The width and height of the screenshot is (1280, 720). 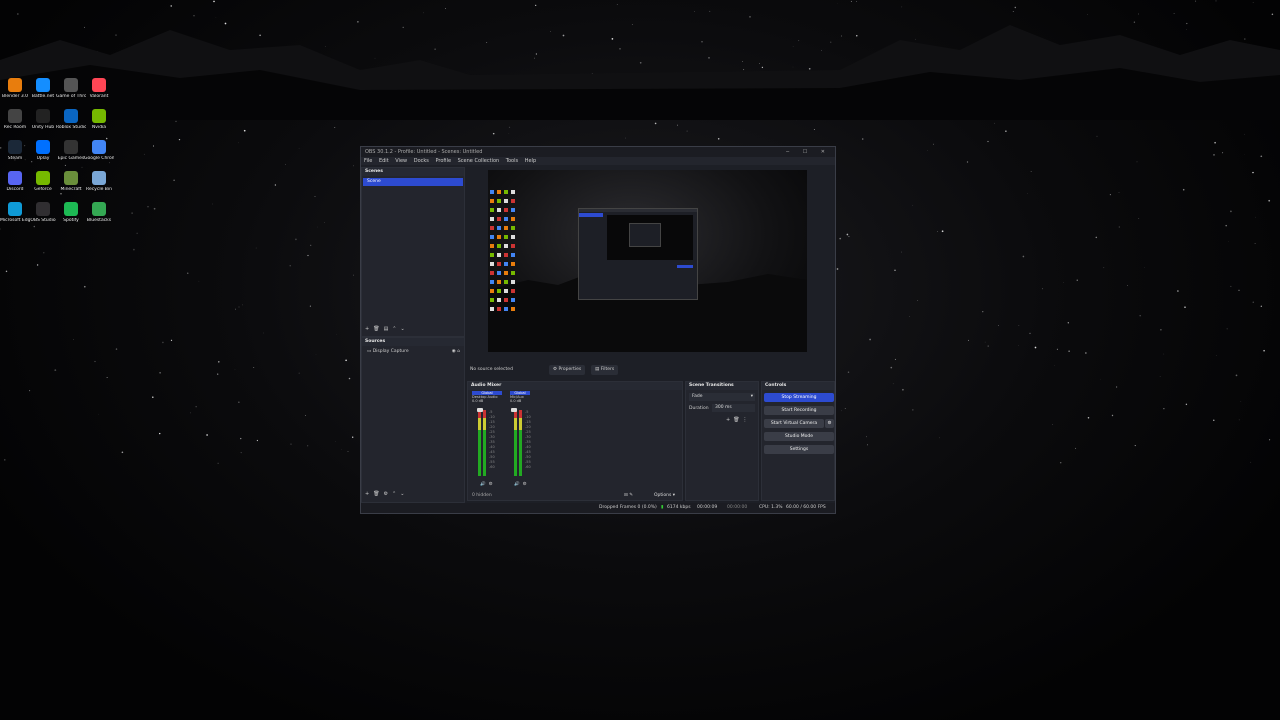 What do you see at coordinates (799, 449) in the screenshot?
I see `settings-button: Settings` at bounding box center [799, 449].